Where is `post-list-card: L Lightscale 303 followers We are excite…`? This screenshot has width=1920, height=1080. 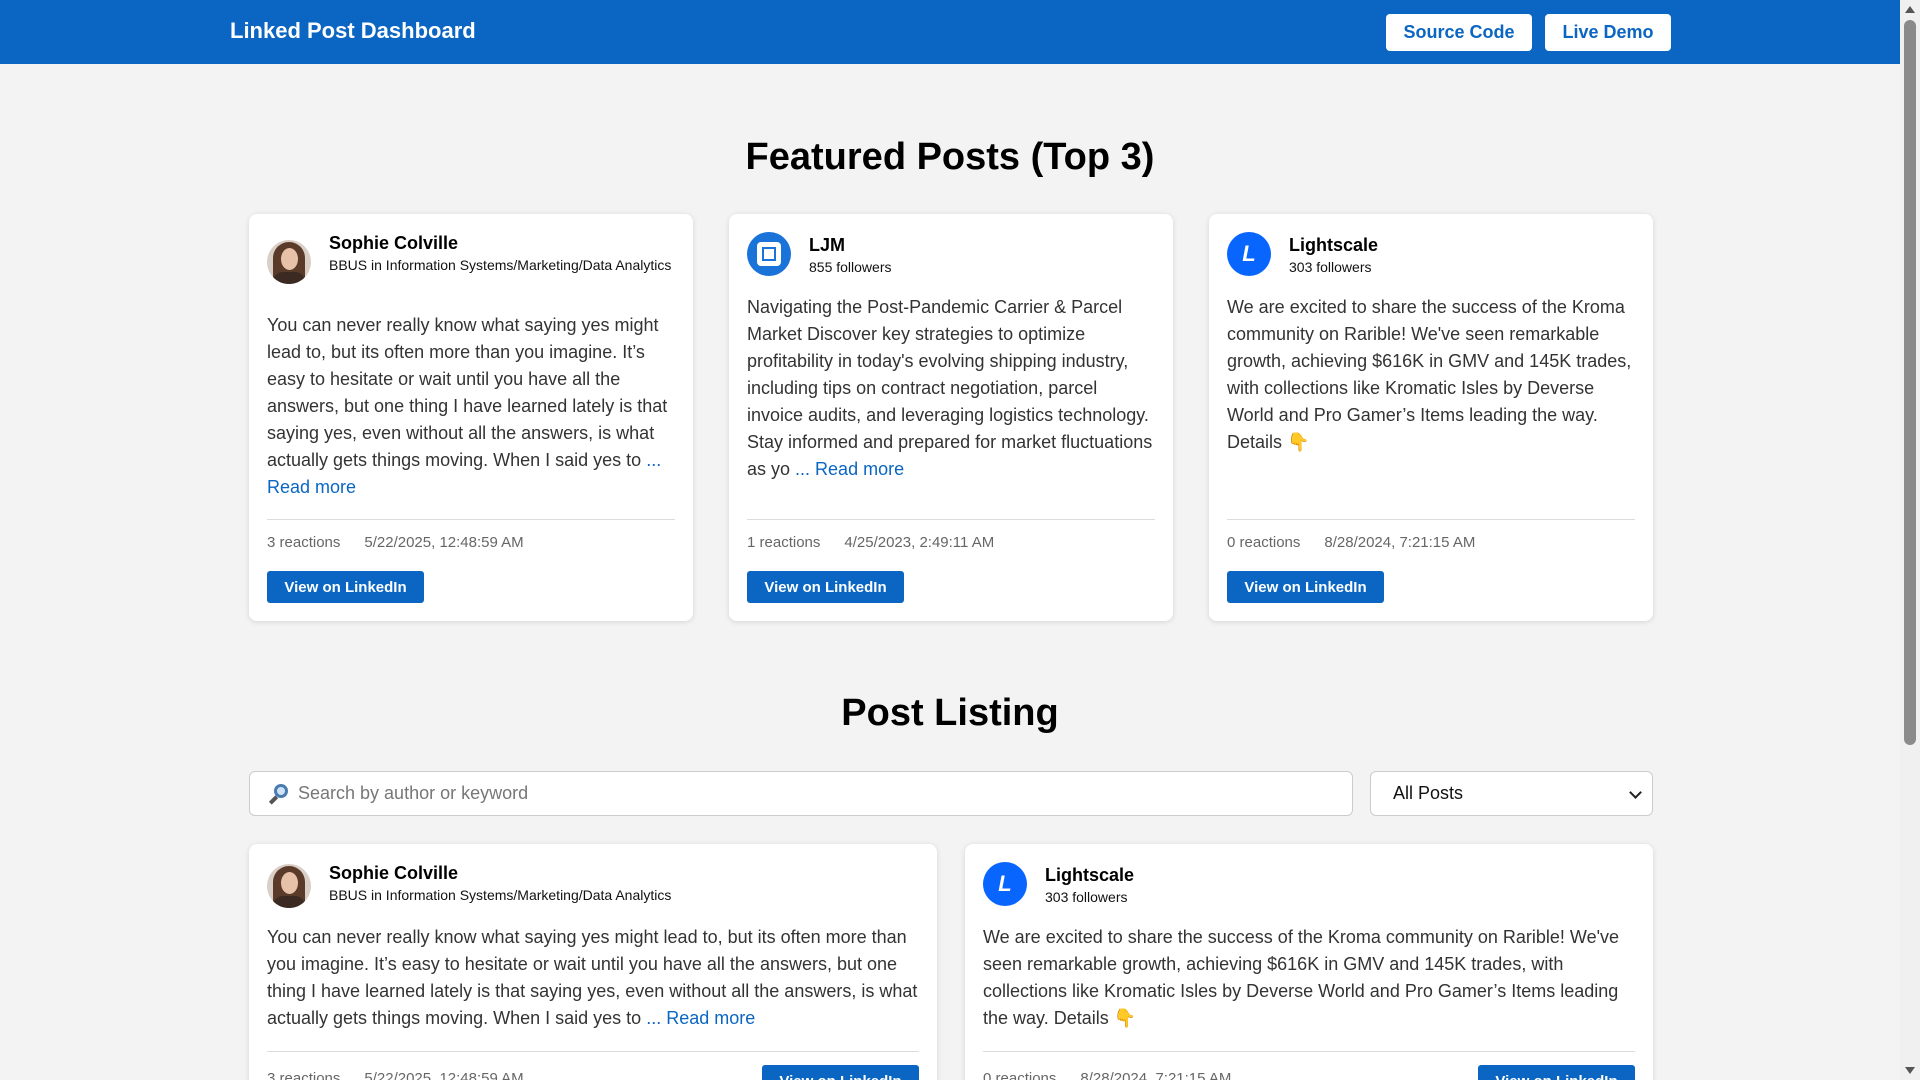 post-list-card: L Lightscale 303 followers We are excite… is located at coordinates (1309, 962).